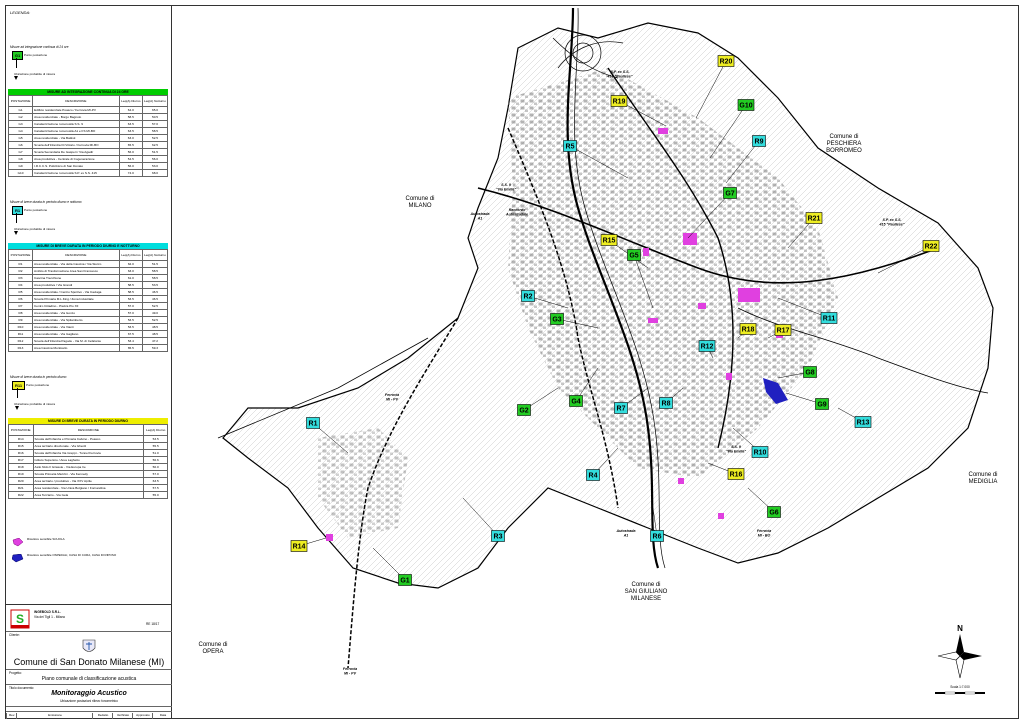  Describe the element at coordinates (76, 124) in the screenshot. I see `description-cell: Caratterizzazione rumorosità S.S. 9` at that location.